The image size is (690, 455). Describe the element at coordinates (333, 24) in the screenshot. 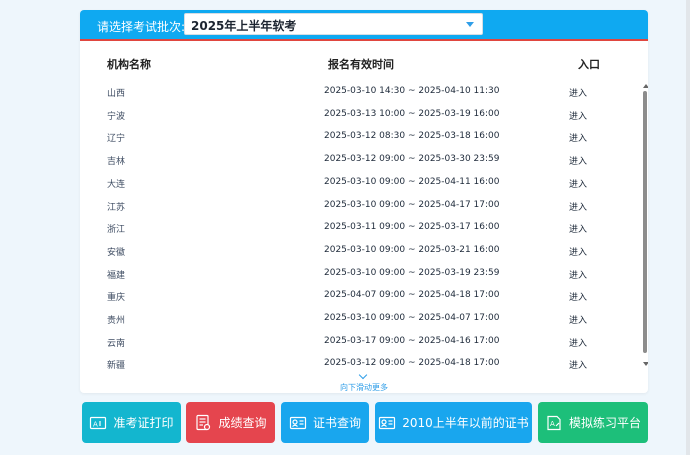

I see `batch-select: 2025年上半年软考` at that location.